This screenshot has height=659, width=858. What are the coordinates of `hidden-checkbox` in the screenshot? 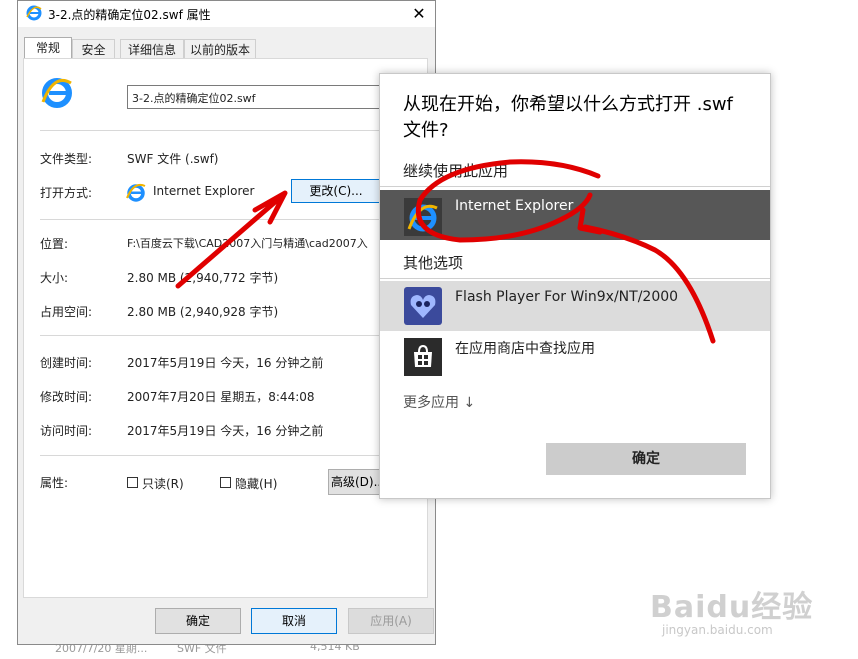 It's located at (225, 482).